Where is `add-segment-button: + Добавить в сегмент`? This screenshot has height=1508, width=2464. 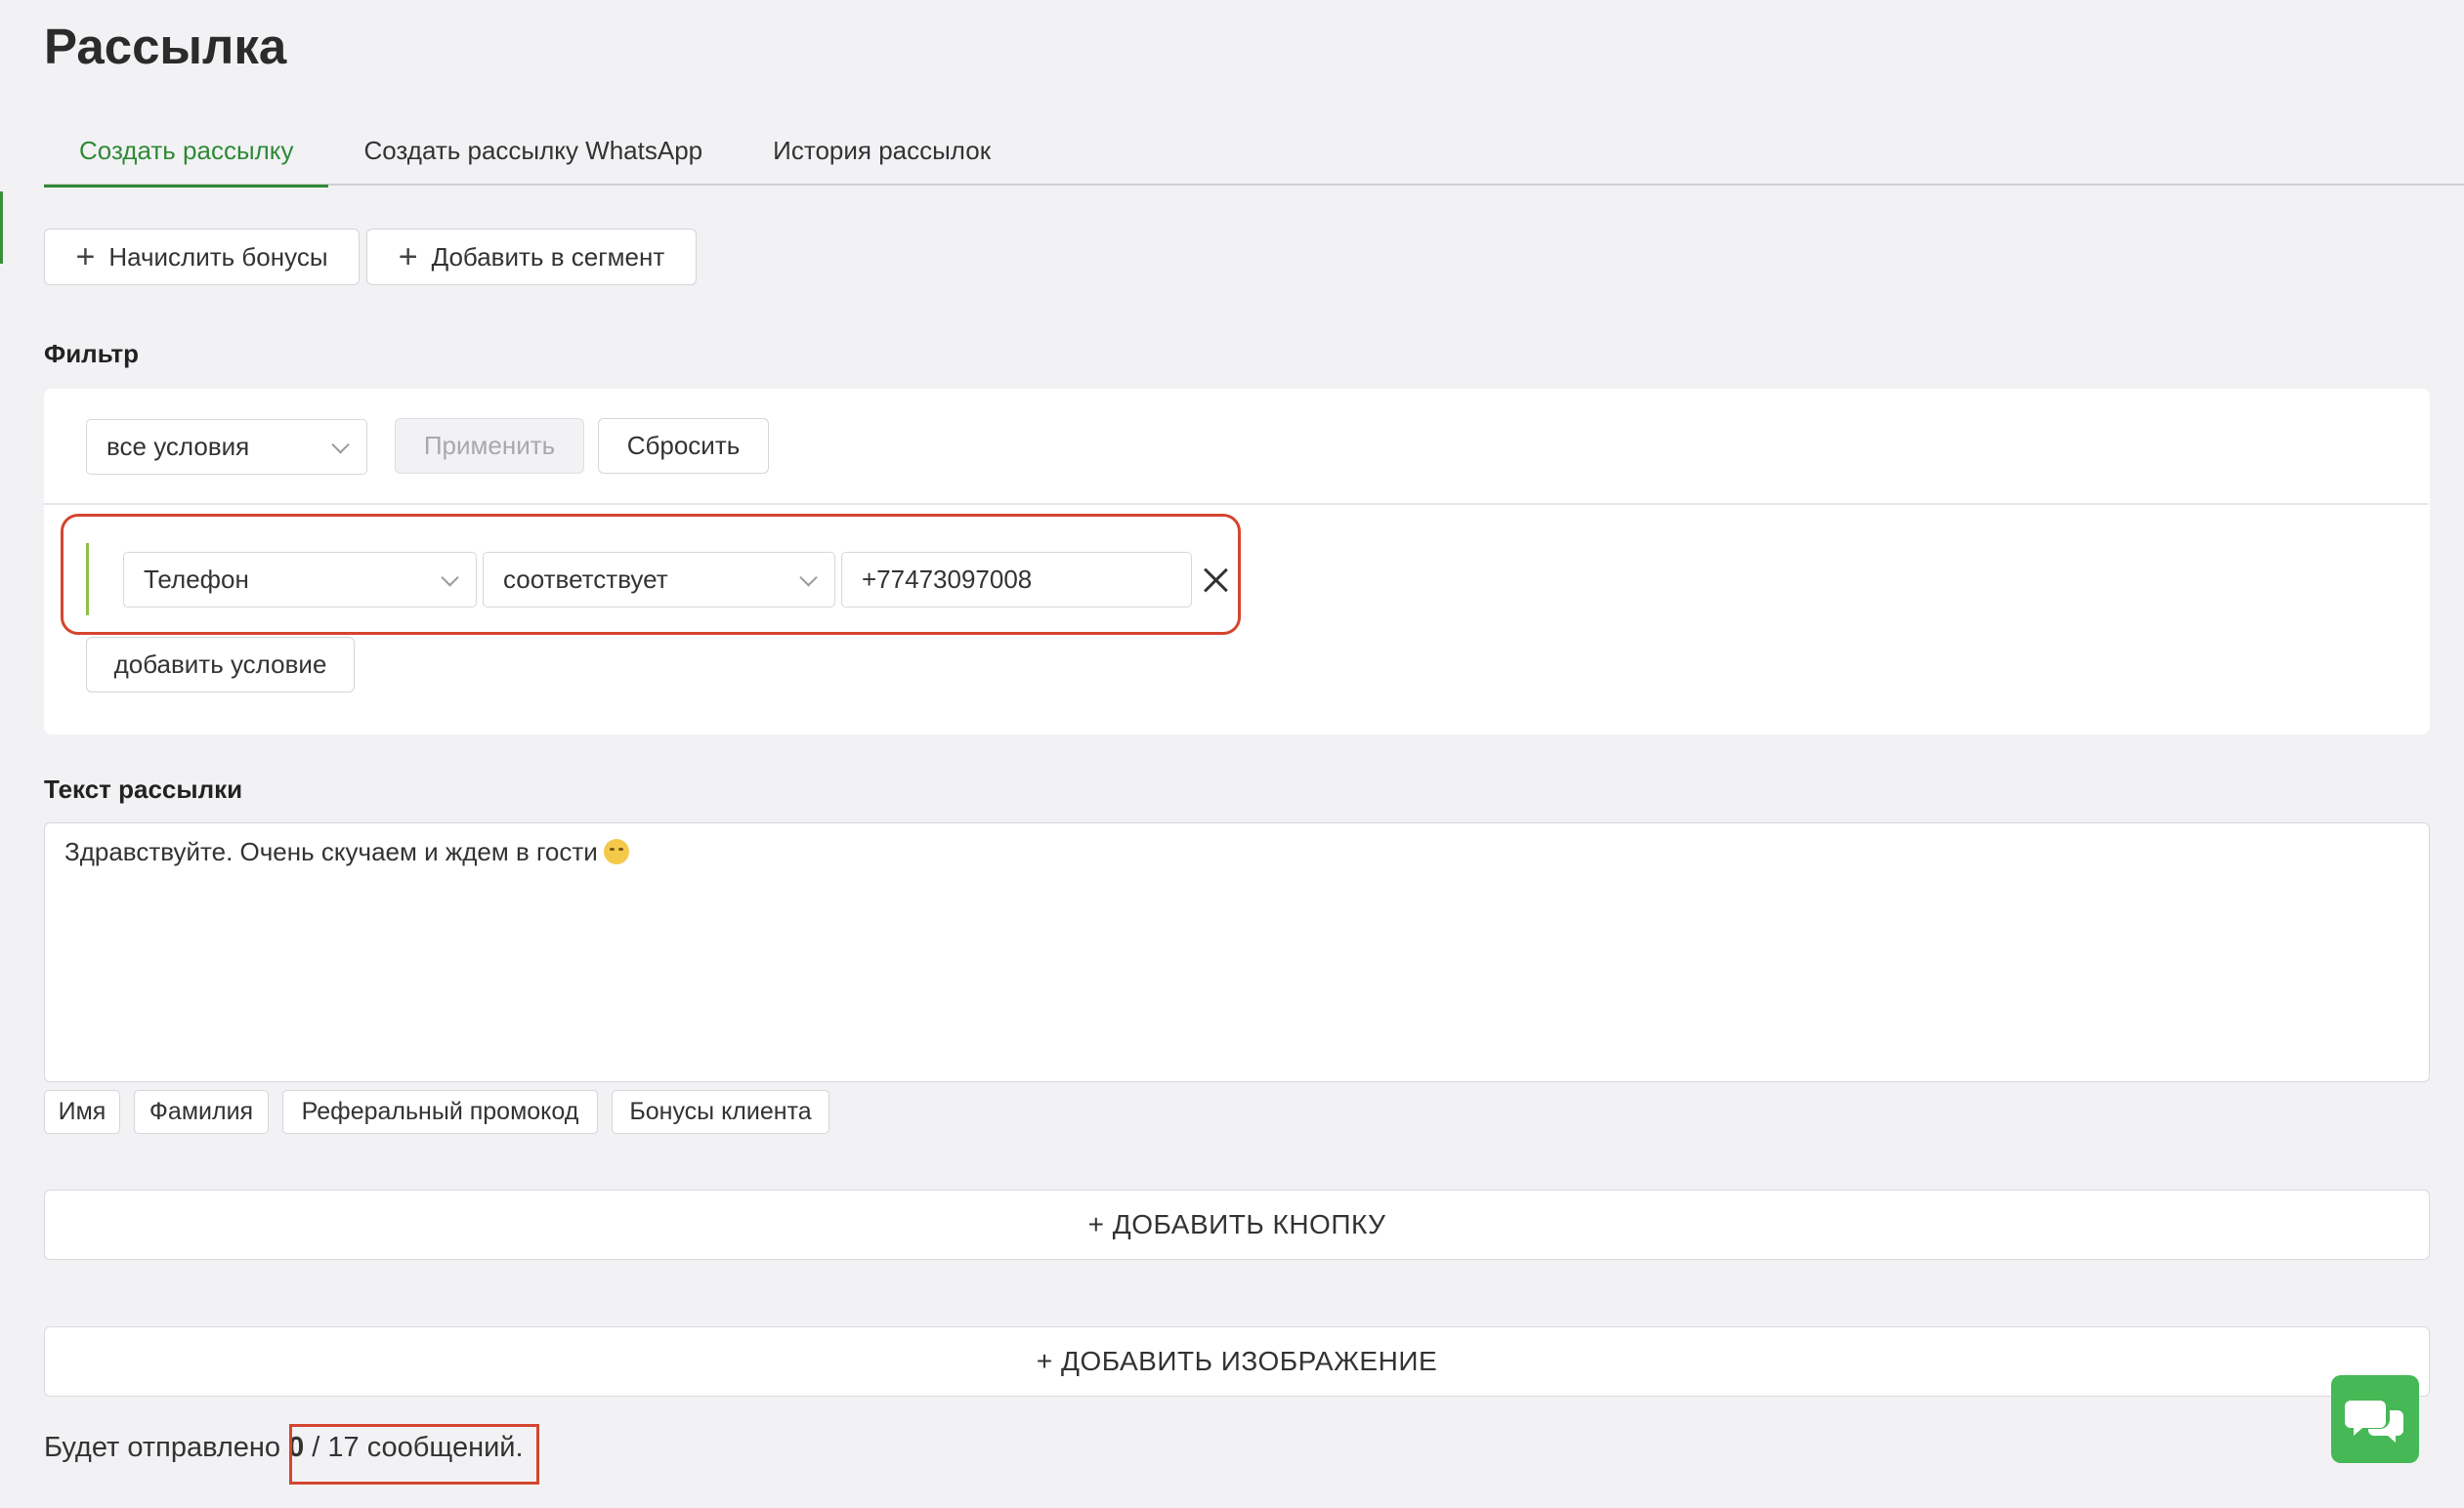
add-segment-button: + Добавить в сегмент is located at coordinates (531, 257).